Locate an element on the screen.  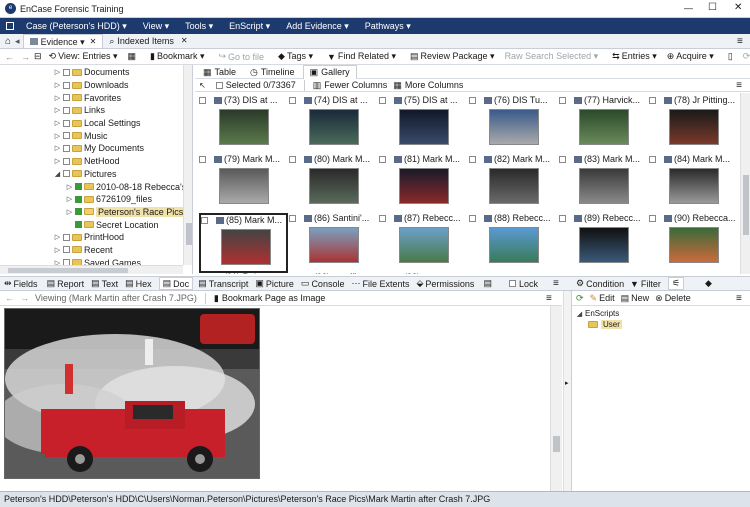
review-package-dropdown: ▤ Review Package ▾ is located at coordinates (452, 57).